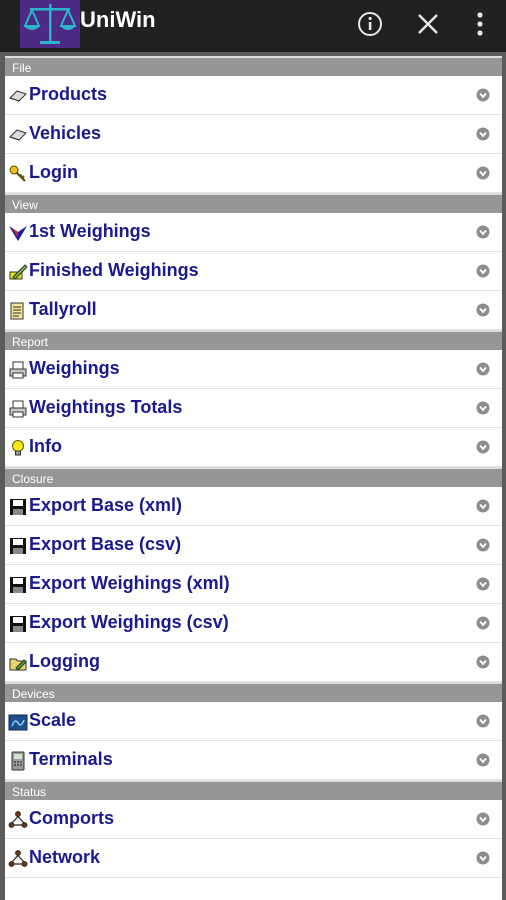 The height and width of the screenshot is (900, 506). I want to click on menu-item-label: Comports, so click(71, 818).